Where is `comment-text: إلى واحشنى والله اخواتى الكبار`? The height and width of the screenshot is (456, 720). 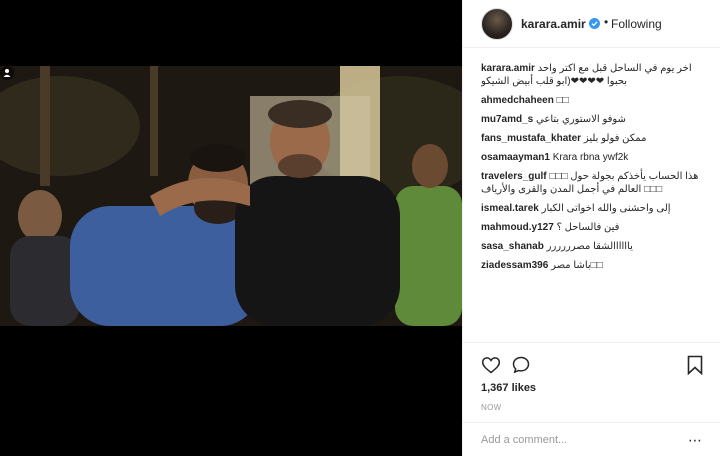 comment-text: إلى واحشنى والله اخواتى الكبار is located at coordinates (606, 208).